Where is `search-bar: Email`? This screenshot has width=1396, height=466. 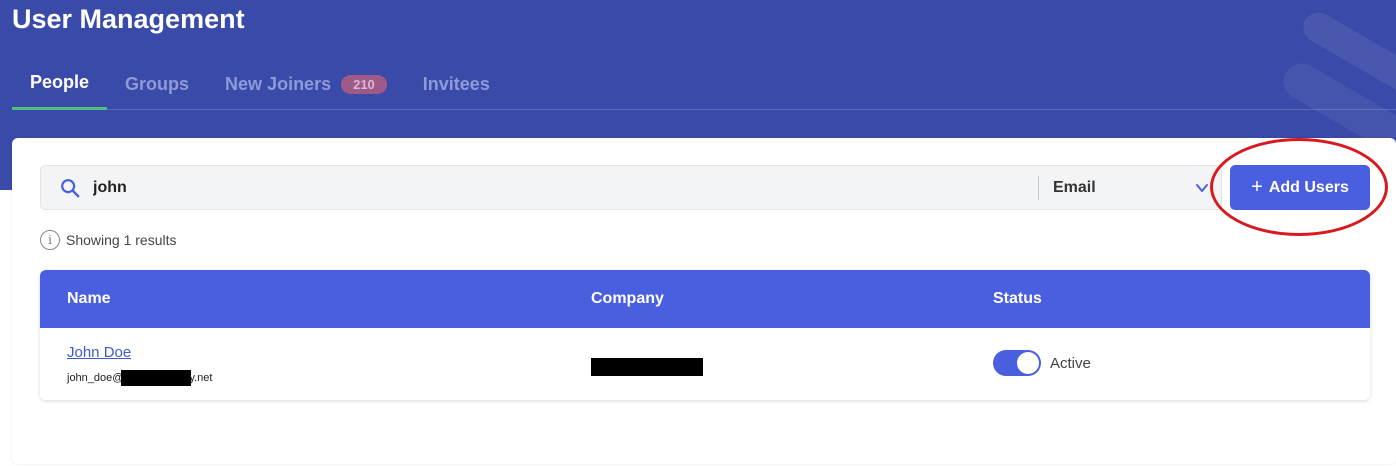 search-bar: Email is located at coordinates (631, 187).